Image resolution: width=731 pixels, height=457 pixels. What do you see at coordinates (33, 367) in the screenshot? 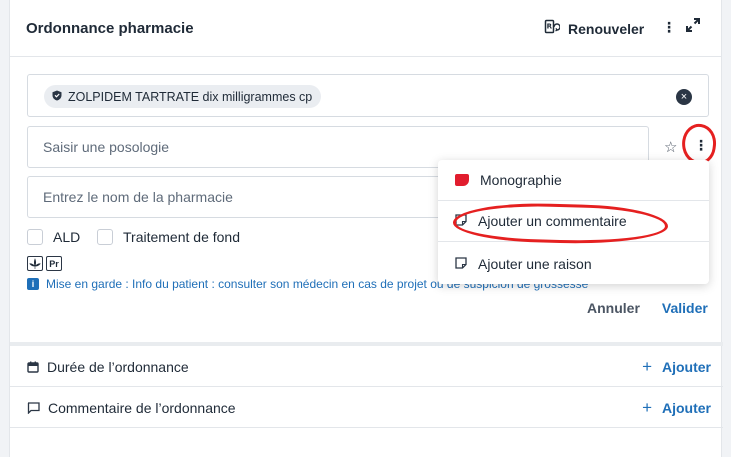
I see `calendar-icon` at bounding box center [33, 367].